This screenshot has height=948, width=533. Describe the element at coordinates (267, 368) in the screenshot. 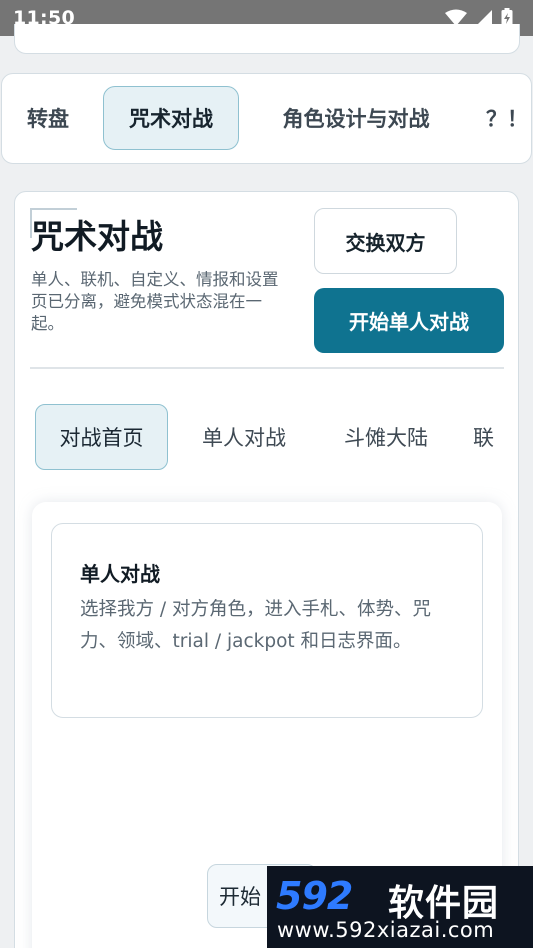

I see `divider` at that location.